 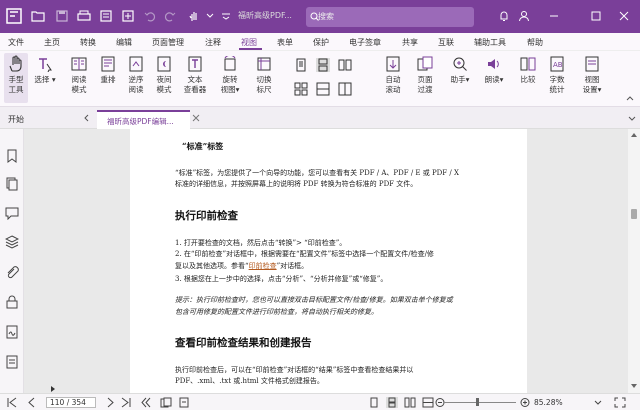 I want to click on customize-toolbar-icon, so click(x=226, y=16).